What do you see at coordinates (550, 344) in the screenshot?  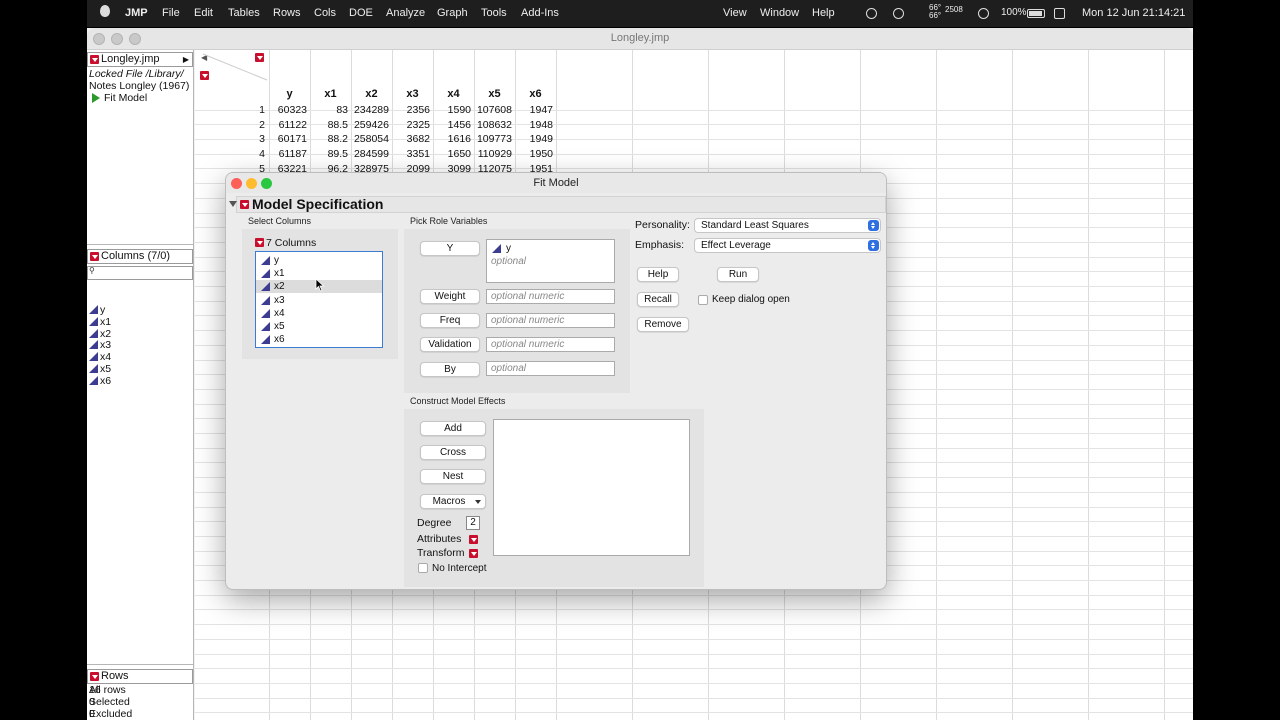 I see `validation-role-field: optional numeric` at bounding box center [550, 344].